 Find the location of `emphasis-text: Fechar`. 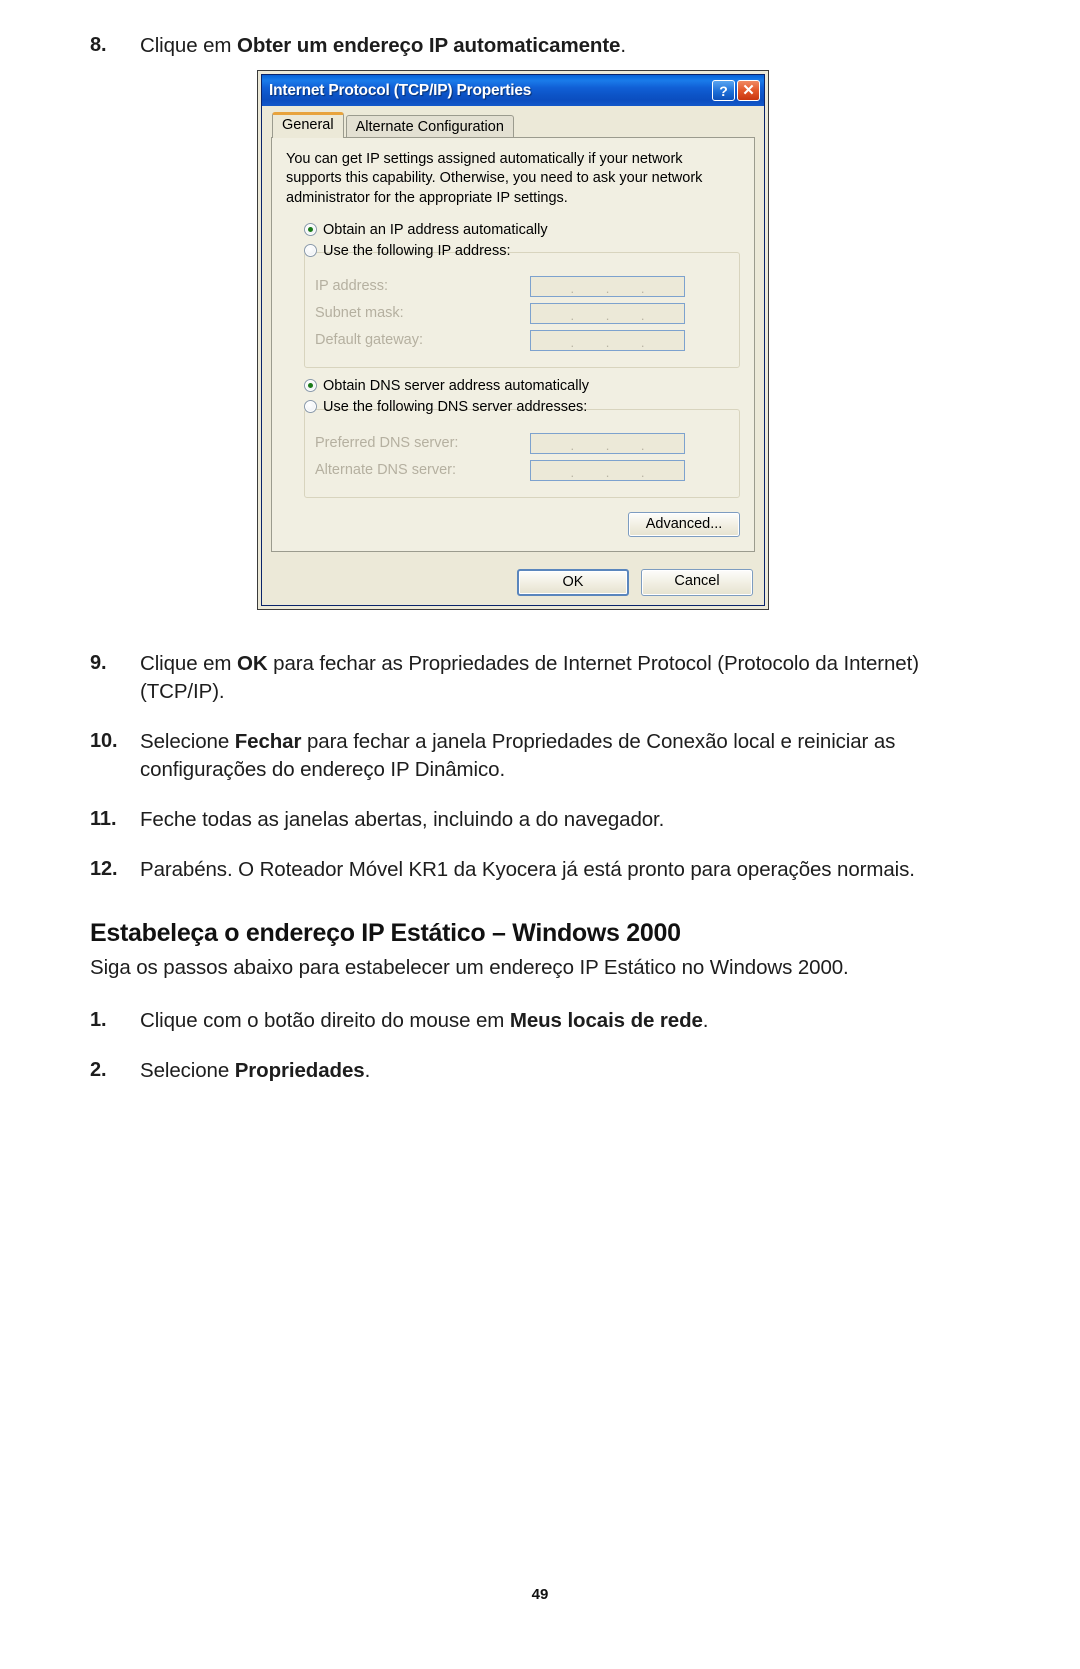

emphasis-text: Fechar is located at coordinates (268, 742).